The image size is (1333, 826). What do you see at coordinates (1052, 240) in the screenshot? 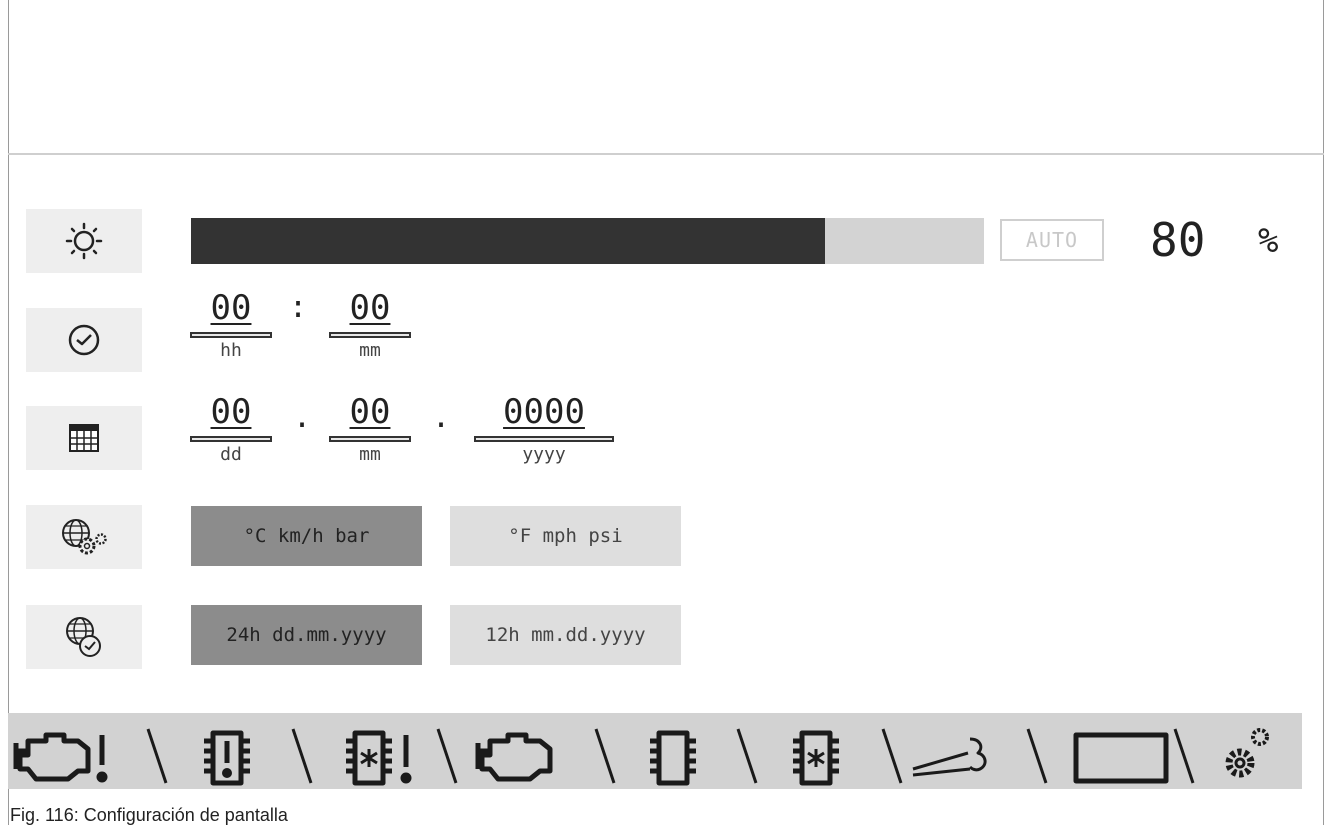
I see `auto-brightness-button: AUTO` at bounding box center [1052, 240].